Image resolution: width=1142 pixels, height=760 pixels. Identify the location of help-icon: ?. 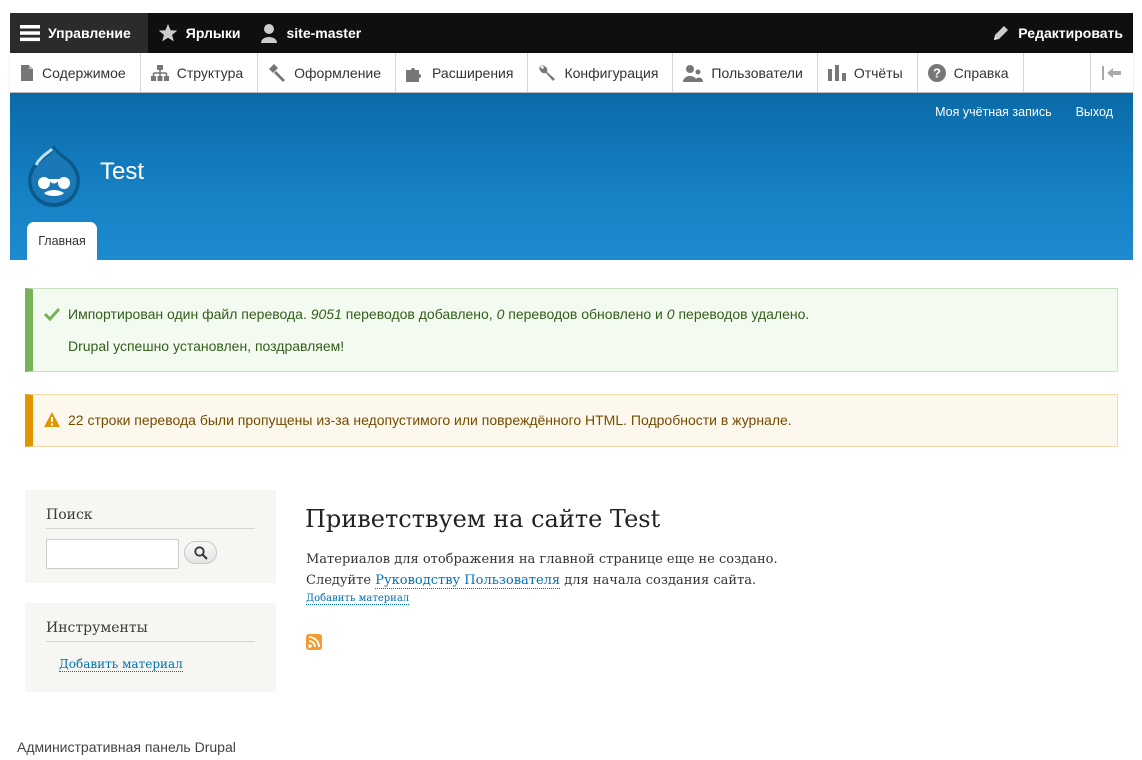
(936, 72).